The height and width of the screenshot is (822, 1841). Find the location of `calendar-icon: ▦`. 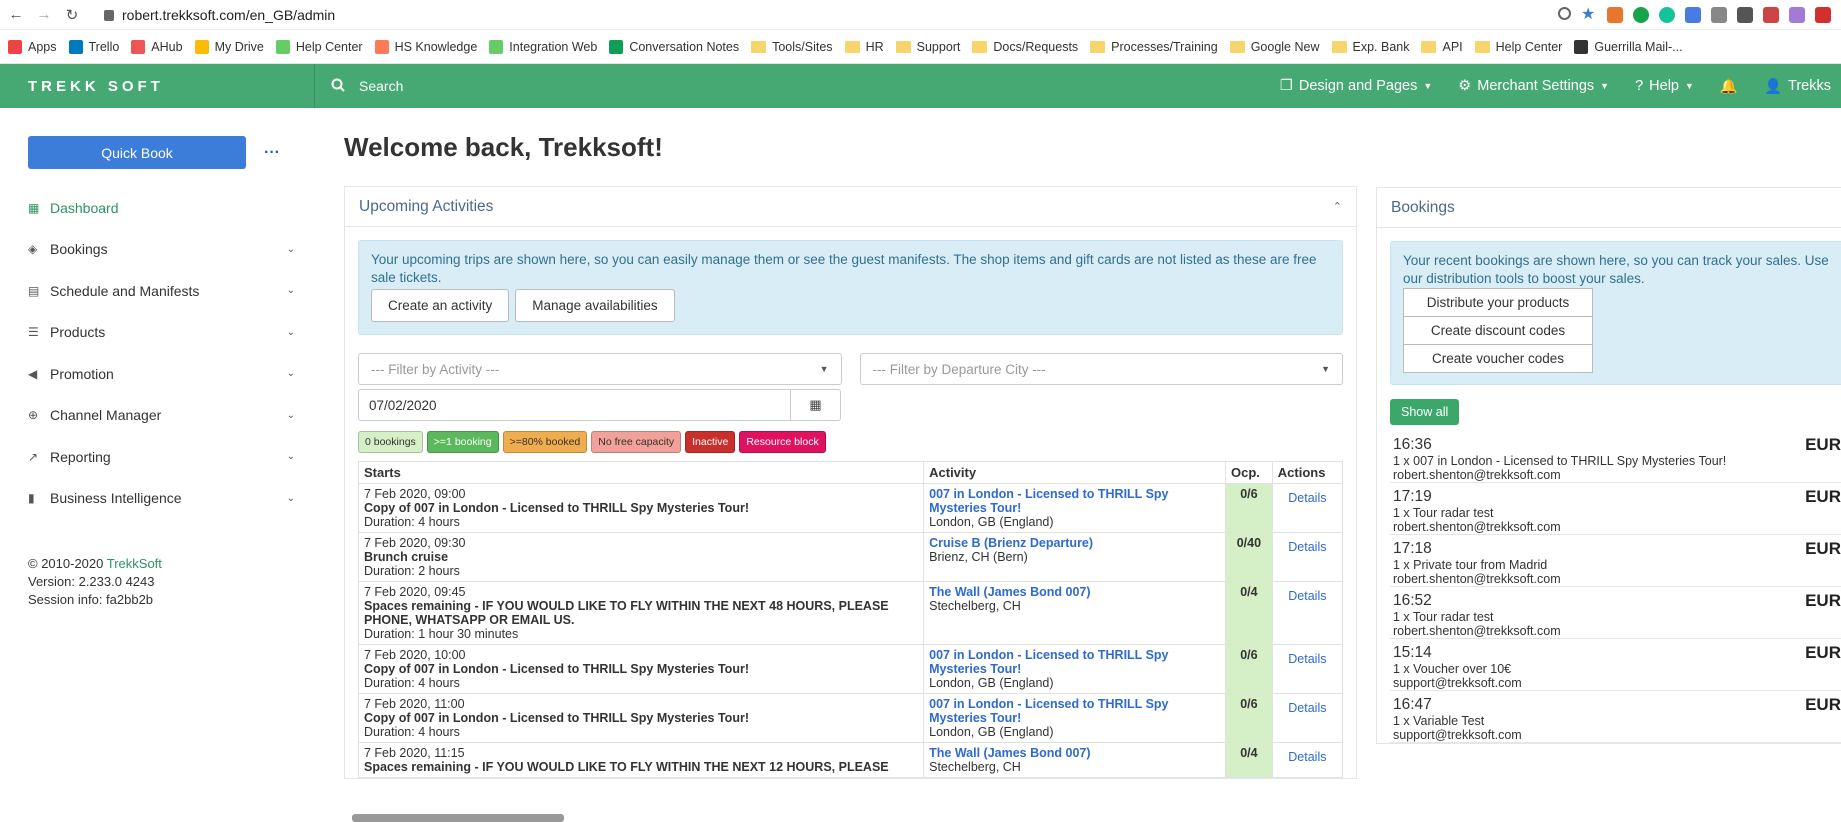

calendar-icon: ▦ is located at coordinates (816, 405).